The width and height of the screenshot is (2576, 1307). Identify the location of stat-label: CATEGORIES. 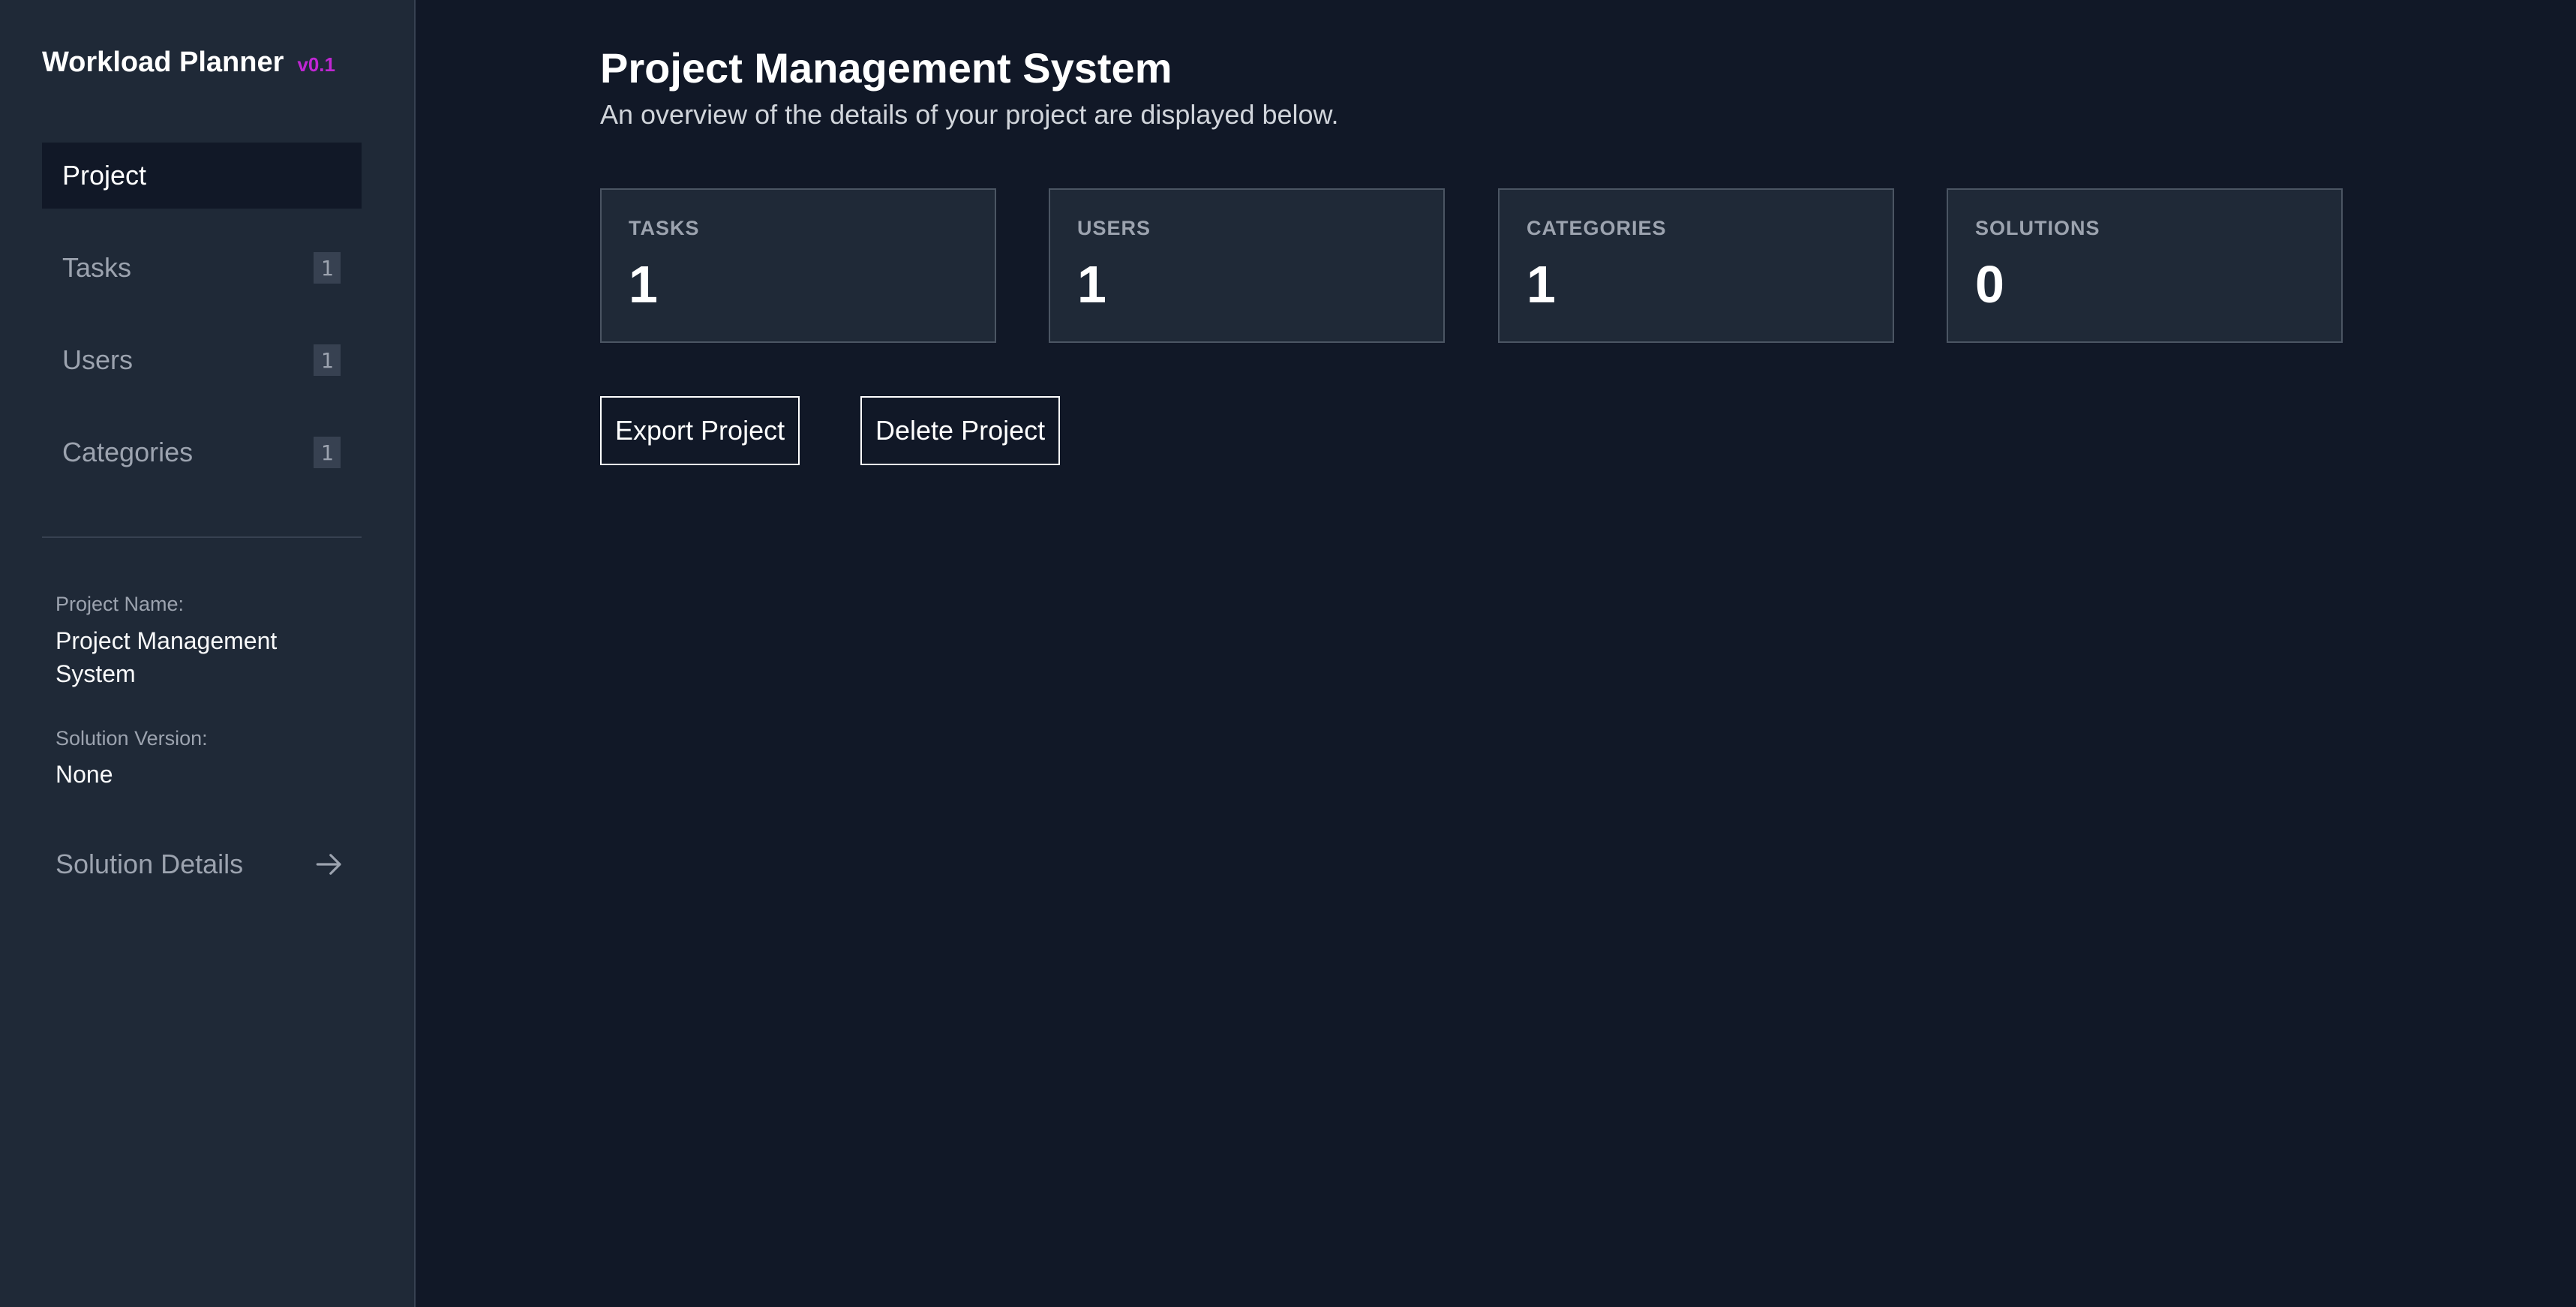
(1597, 228).